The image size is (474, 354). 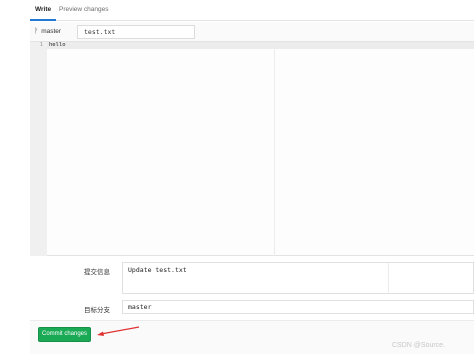 I want to click on commit-message-value: Update test.txt, so click(x=157, y=270).